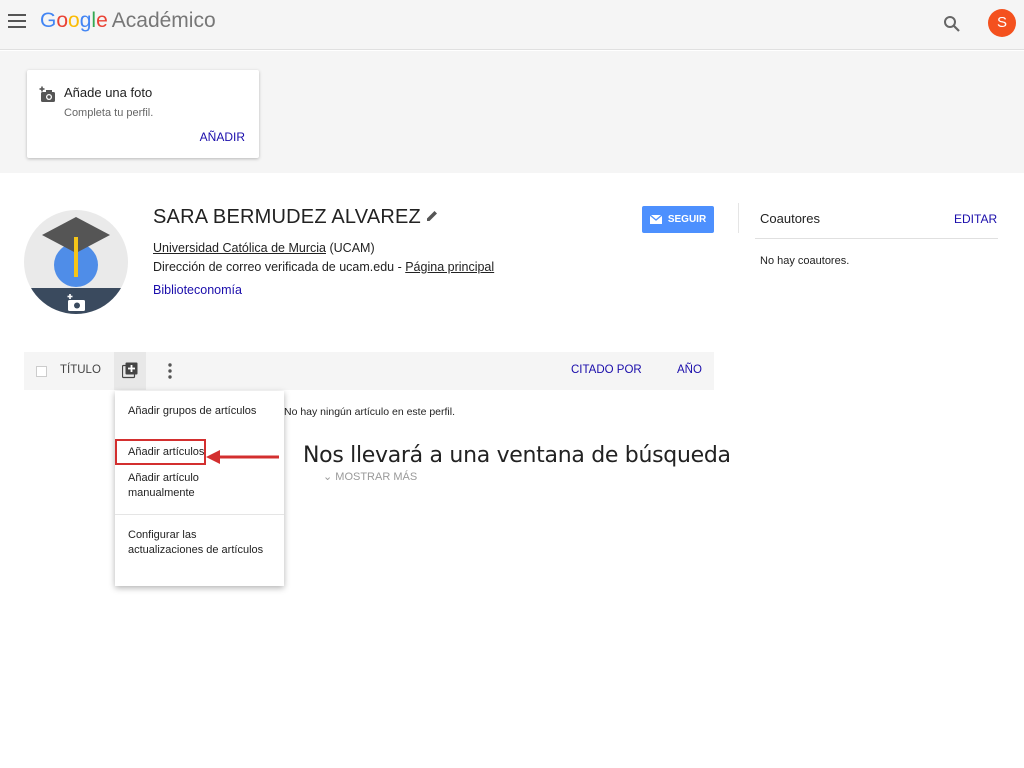  Describe the element at coordinates (805, 261) in the screenshot. I see `coauthors-empty-text: No hay coautores.` at that location.